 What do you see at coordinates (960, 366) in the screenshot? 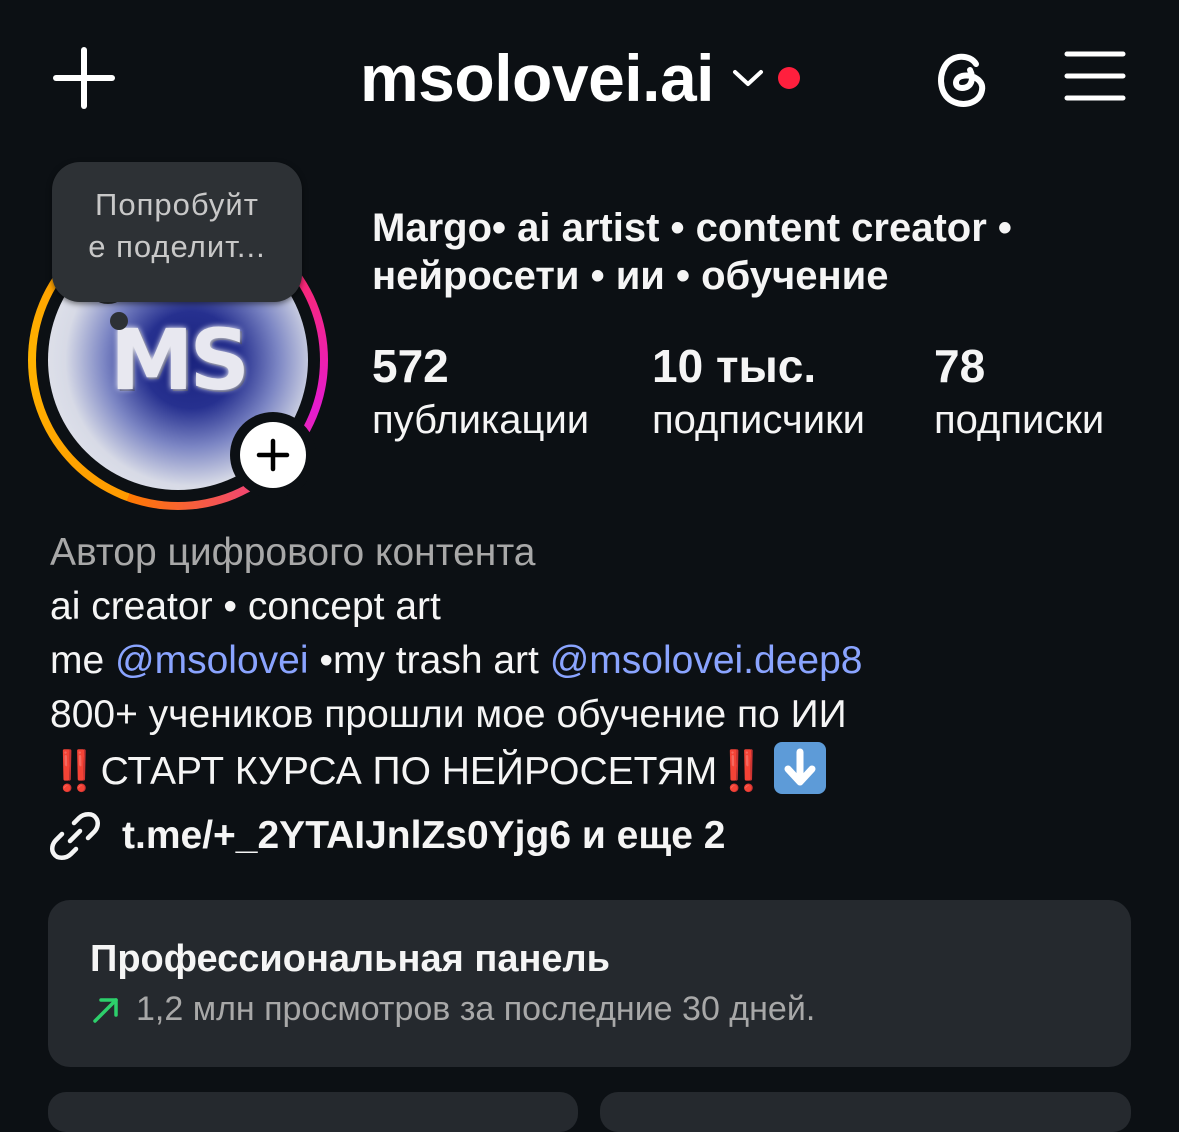
I see `stat-value: 78` at bounding box center [960, 366].